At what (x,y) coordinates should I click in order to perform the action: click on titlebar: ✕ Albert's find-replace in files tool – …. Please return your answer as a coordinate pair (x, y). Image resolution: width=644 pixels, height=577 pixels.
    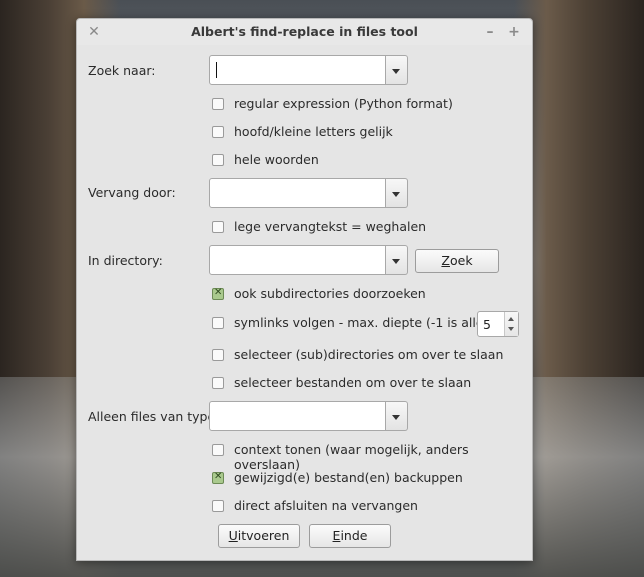
    Looking at the image, I should click on (304, 32).